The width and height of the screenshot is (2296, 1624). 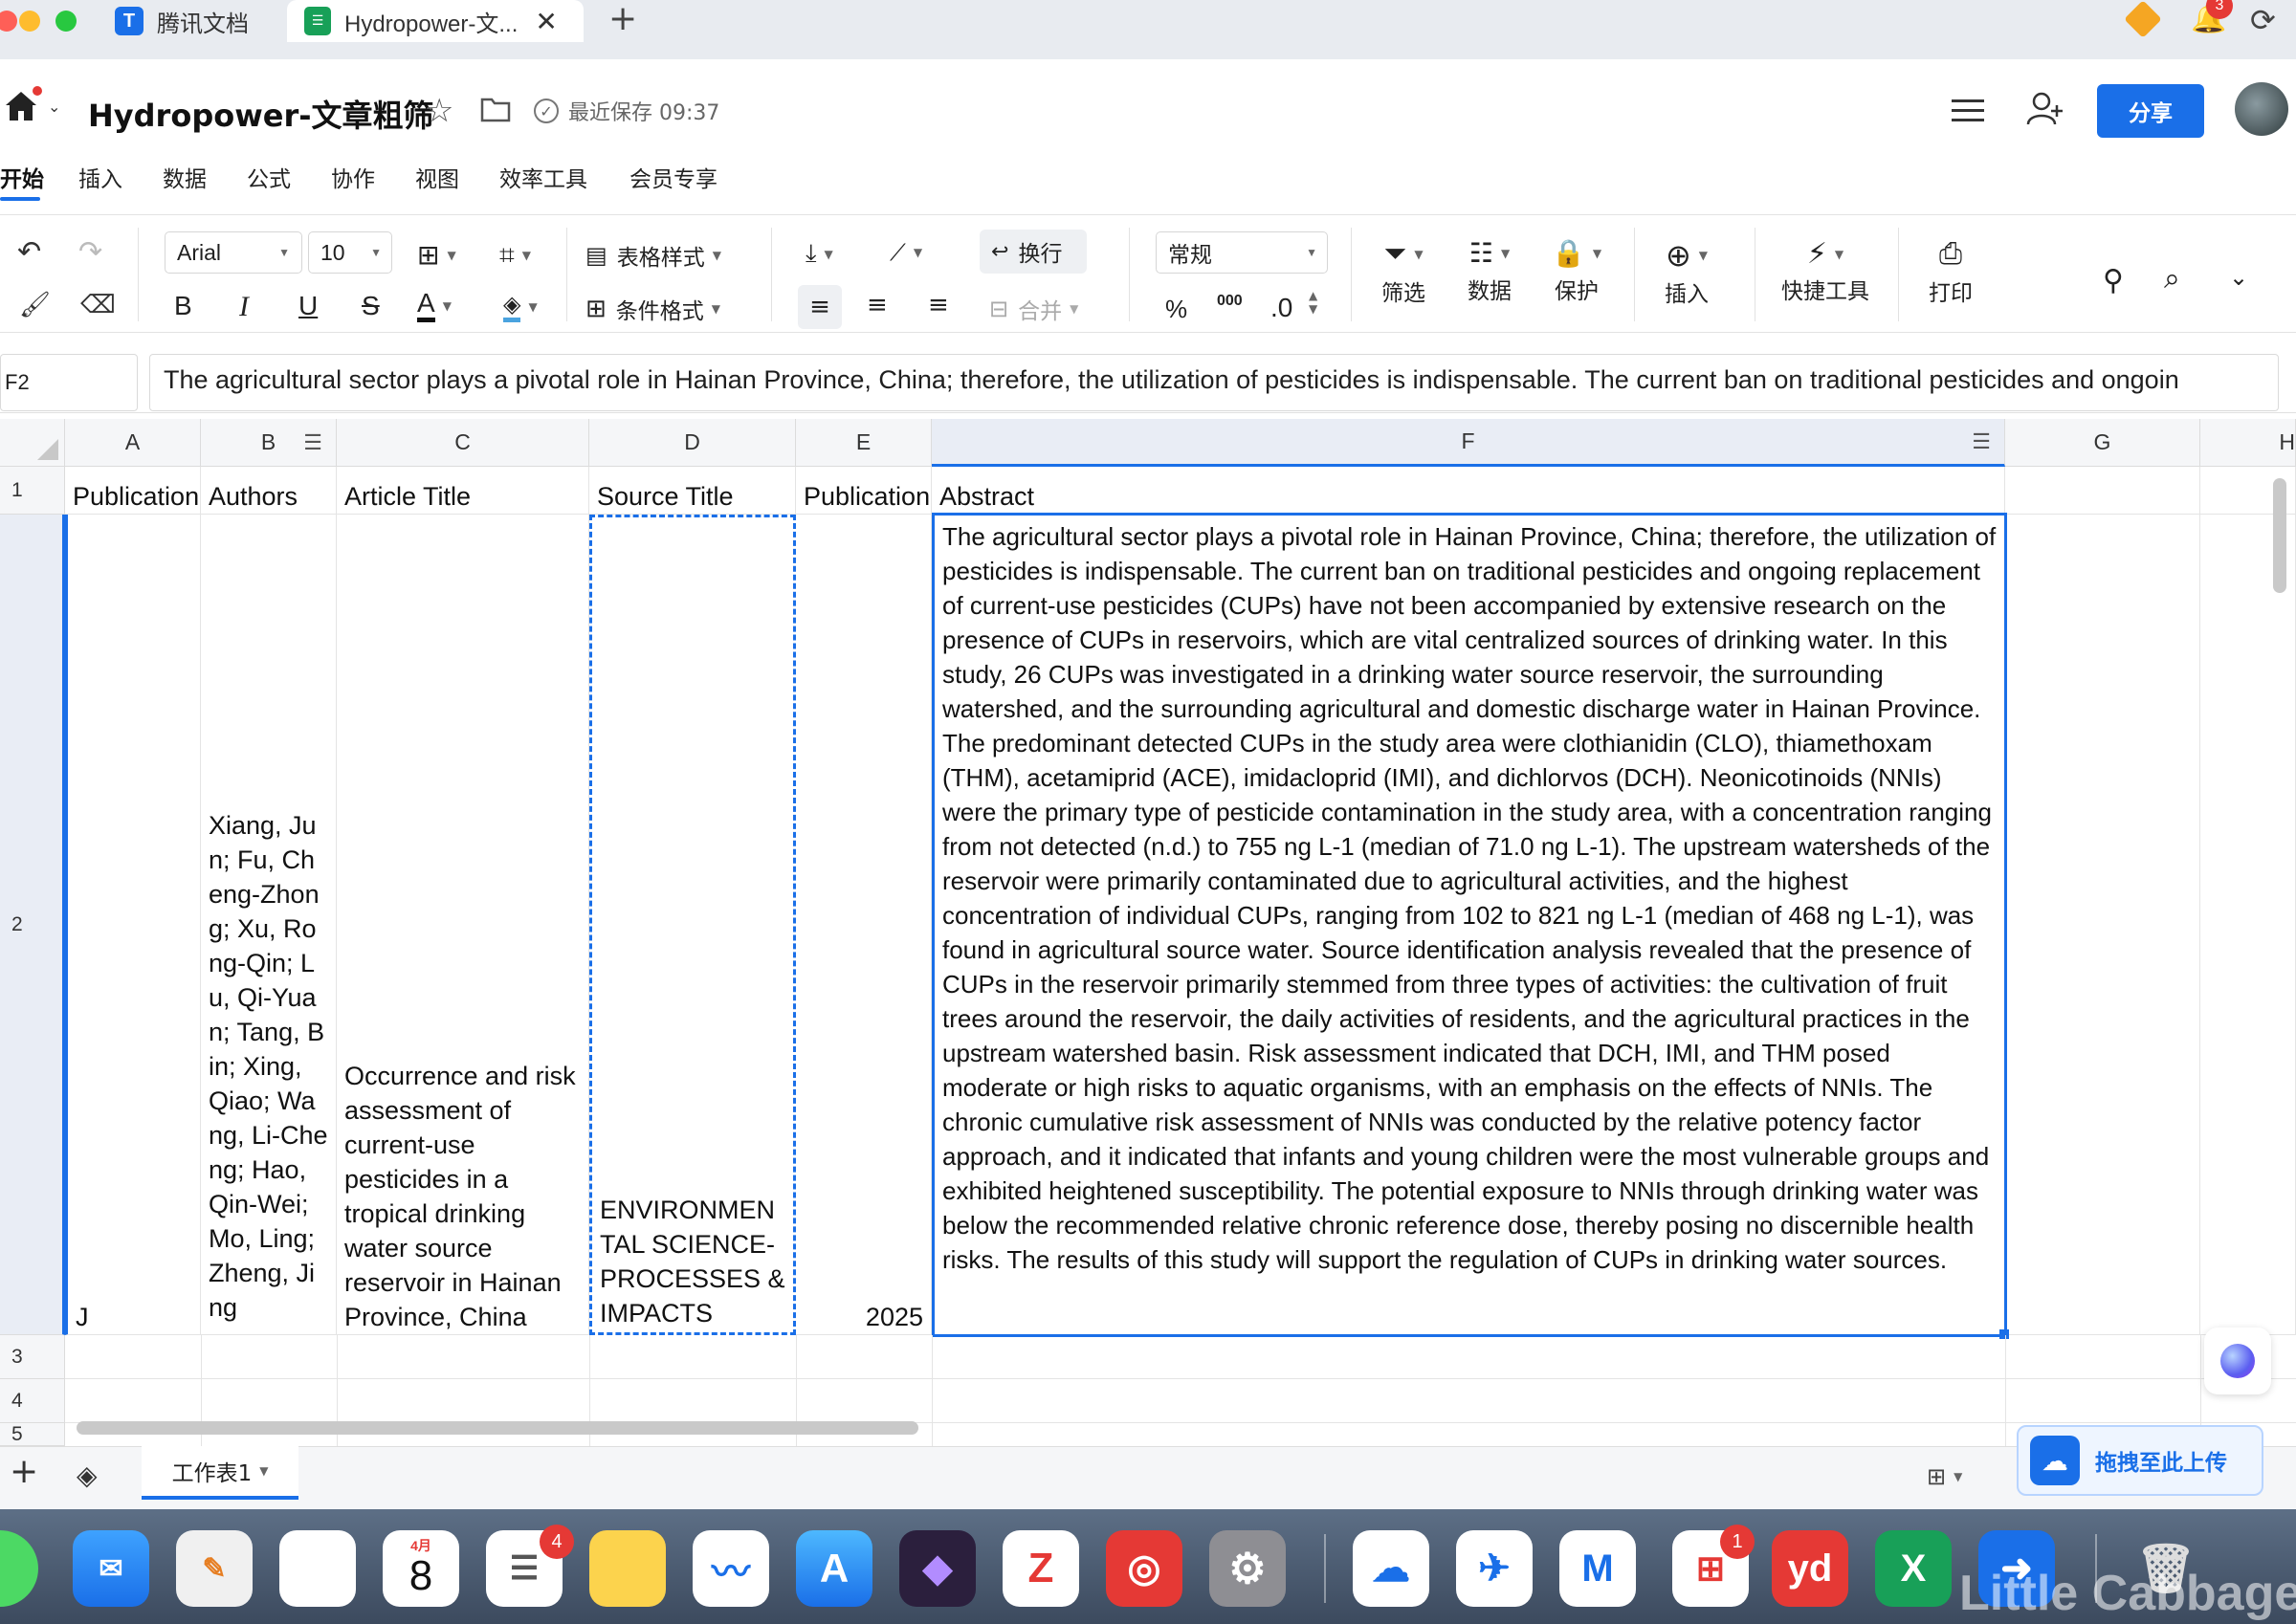 I want to click on share-button: 分享, so click(x=2151, y=111).